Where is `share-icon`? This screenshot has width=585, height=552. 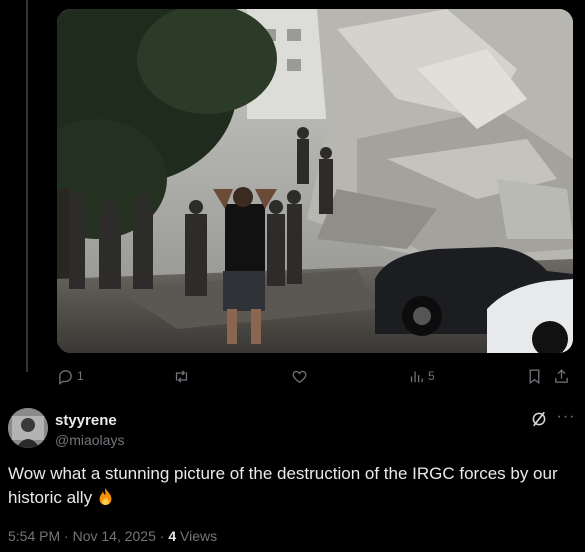 share-icon is located at coordinates (561, 375).